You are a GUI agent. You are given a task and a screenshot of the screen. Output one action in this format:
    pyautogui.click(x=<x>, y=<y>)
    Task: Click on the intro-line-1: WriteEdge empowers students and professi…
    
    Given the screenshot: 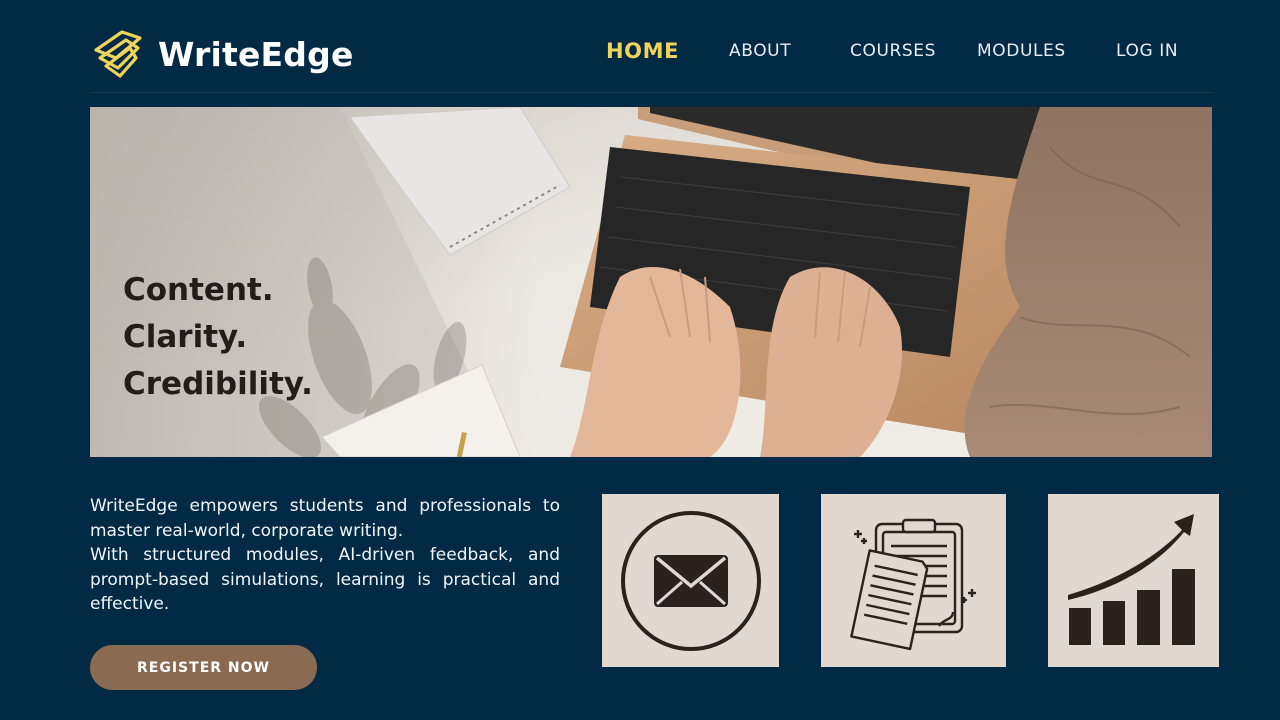 What is the action you would take?
    pyautogui.click(x=325, y=518)
    